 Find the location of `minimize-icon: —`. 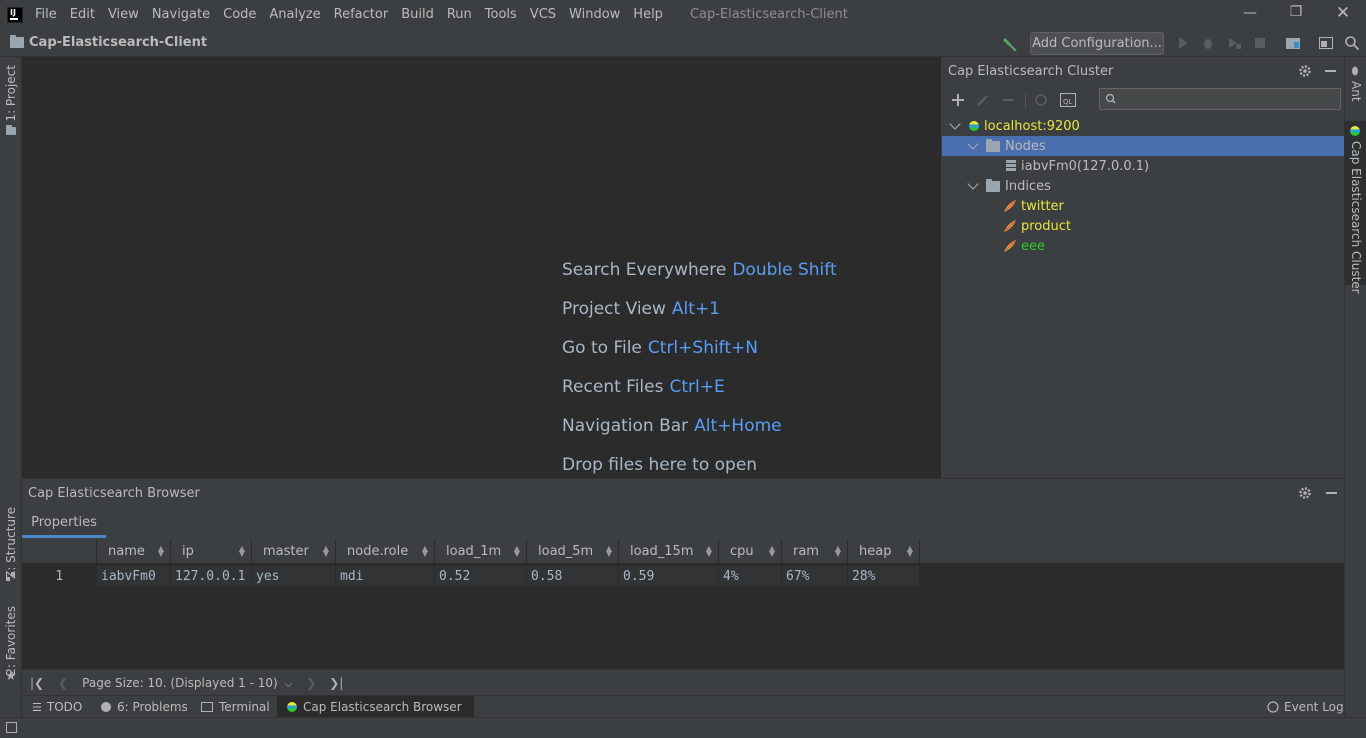

minimize-icon: — is located at coordinates (1250, 13).